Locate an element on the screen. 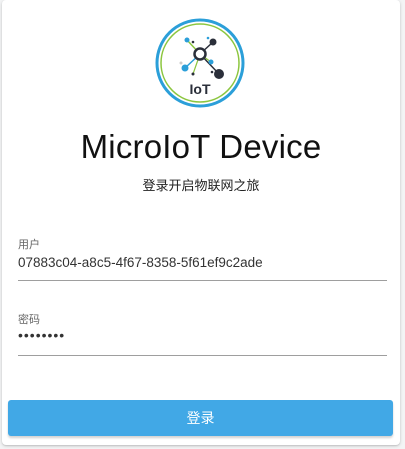 This screenshot has height=449, width=405. app-subtitle: 登录开启物联网之旅 is located at coordinates (201, 186).